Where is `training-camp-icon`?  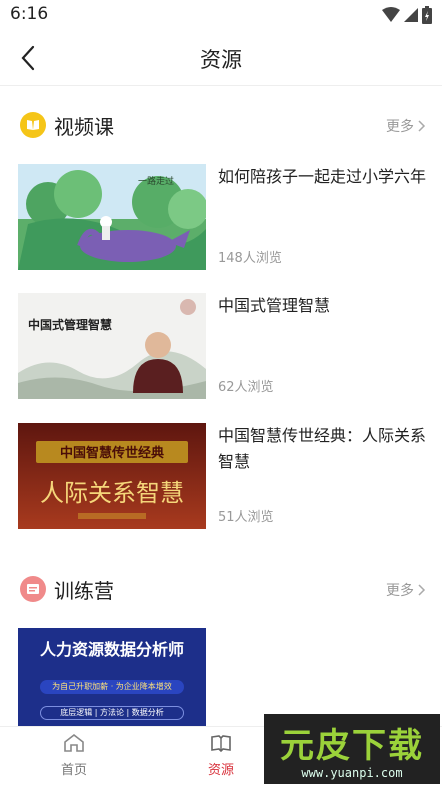 training-camp-icon is located at coordinates (33, 589).